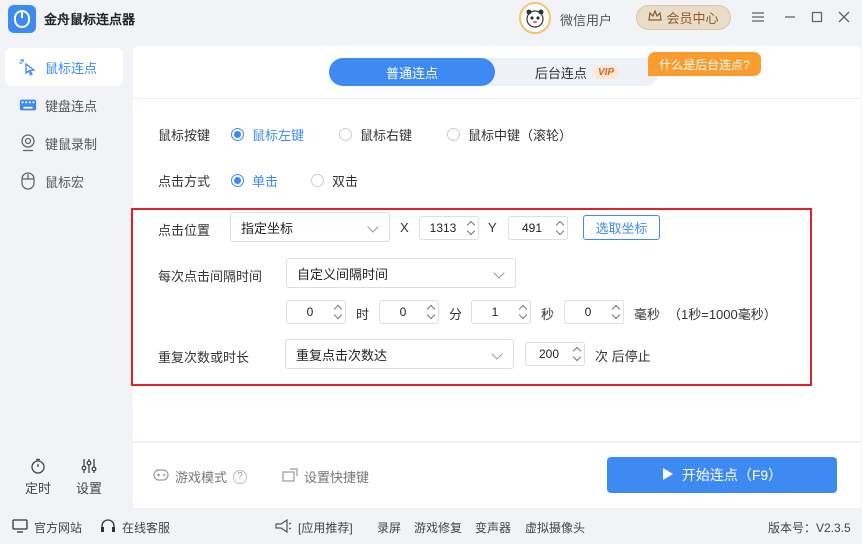 Image resolution: width=862 pixels, height=544 pixels. I want to click on settings-sliders-icon, so click(89, 466).